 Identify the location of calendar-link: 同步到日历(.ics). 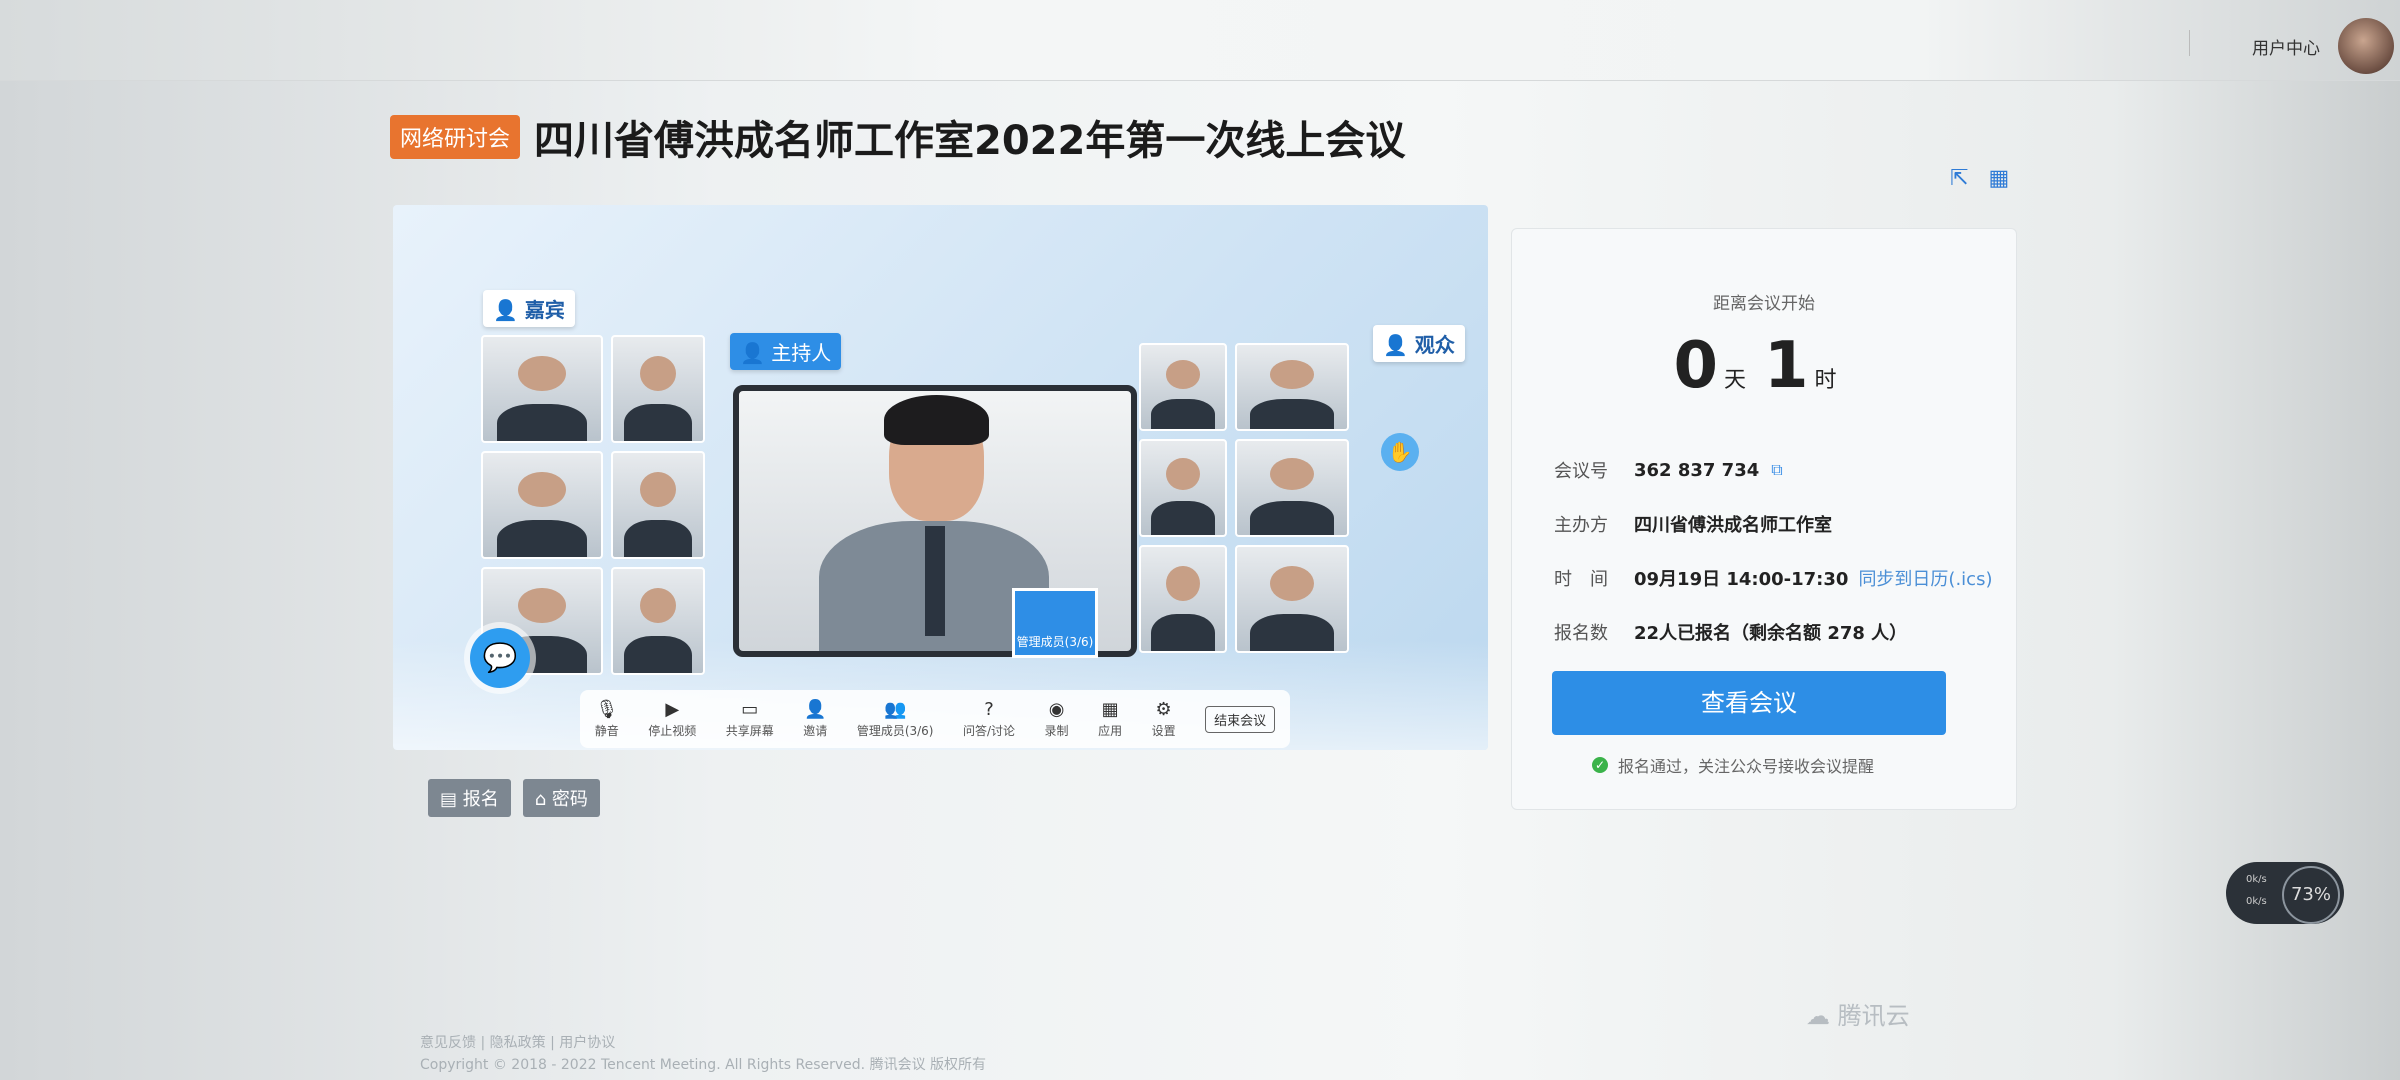
(1925, 578).